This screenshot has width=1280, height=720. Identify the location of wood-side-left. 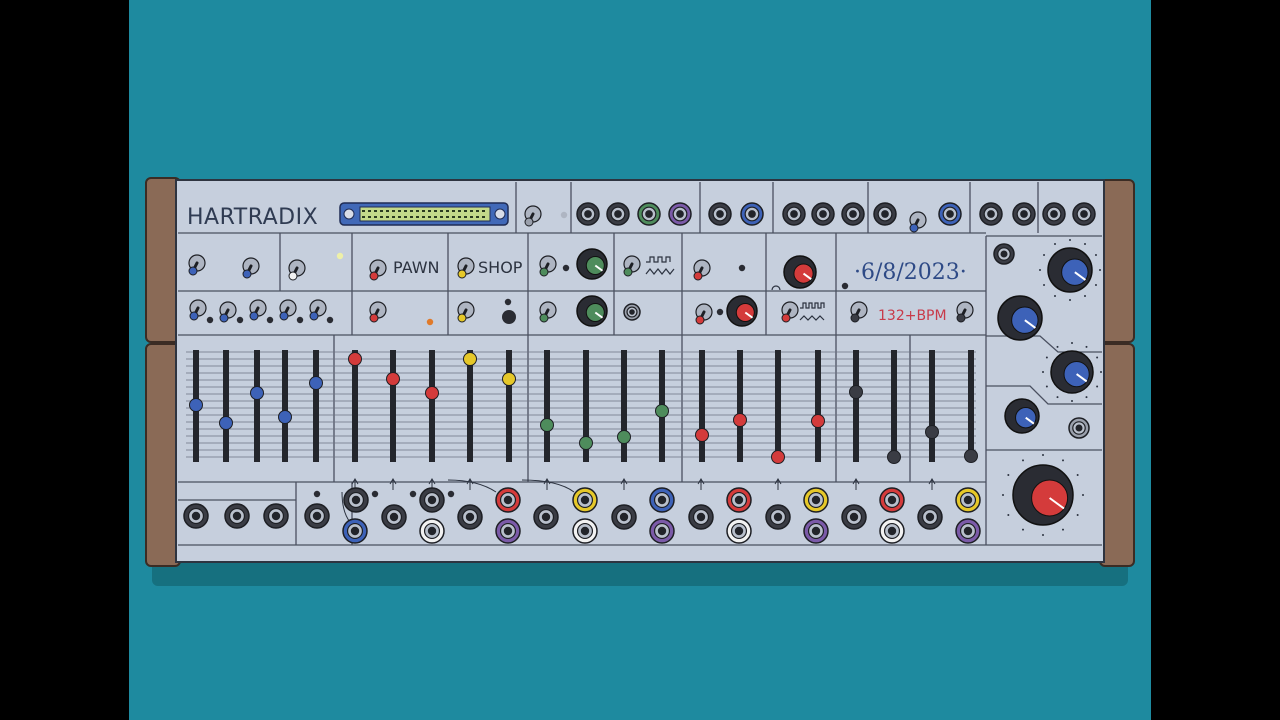
(163, 372).